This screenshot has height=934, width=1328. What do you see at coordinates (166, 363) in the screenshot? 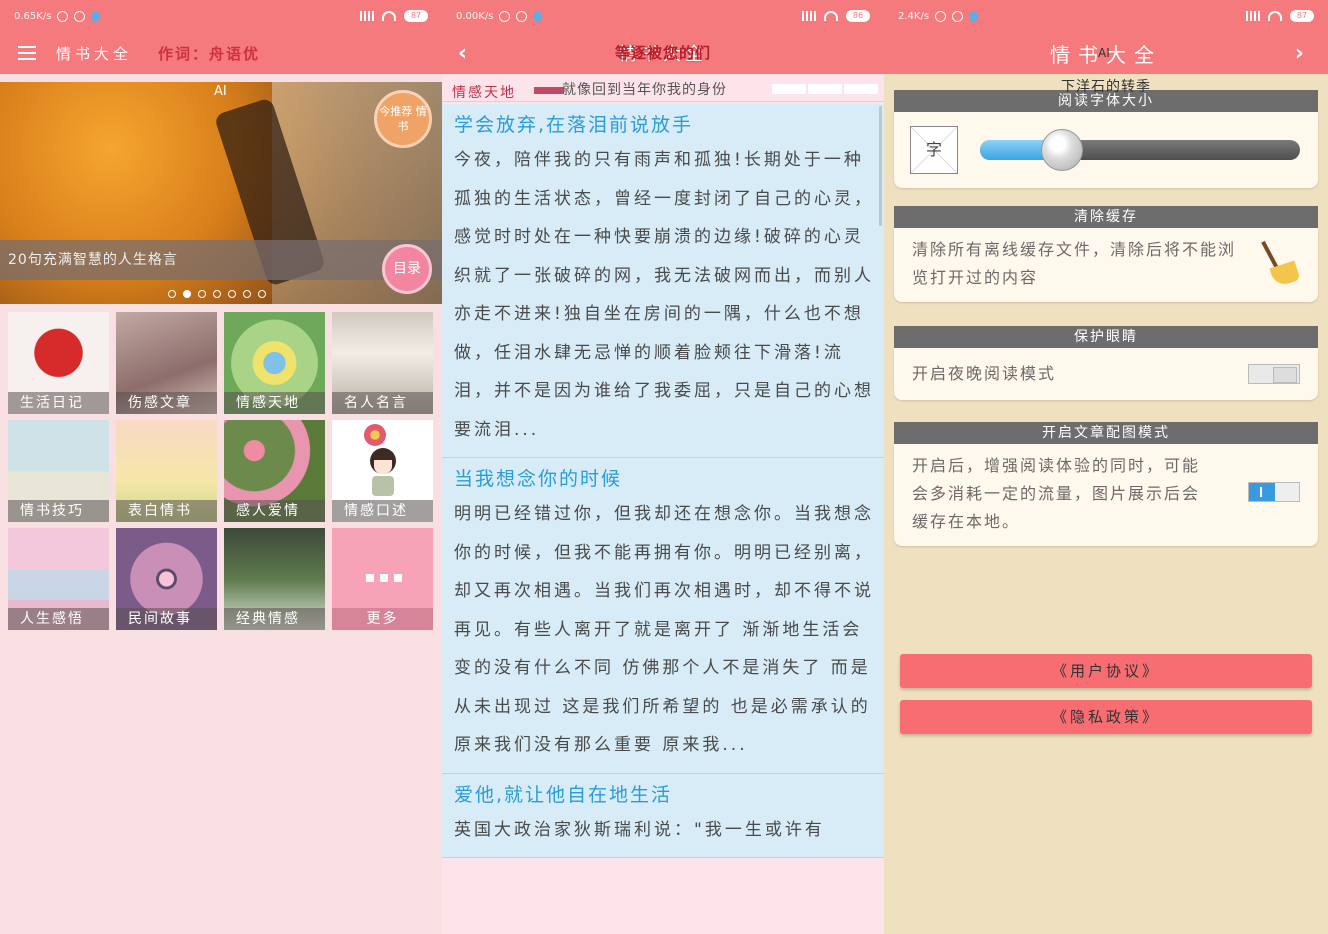
I see `tile-sad-articles: 伤感文章` at bounding box center [166, 363].